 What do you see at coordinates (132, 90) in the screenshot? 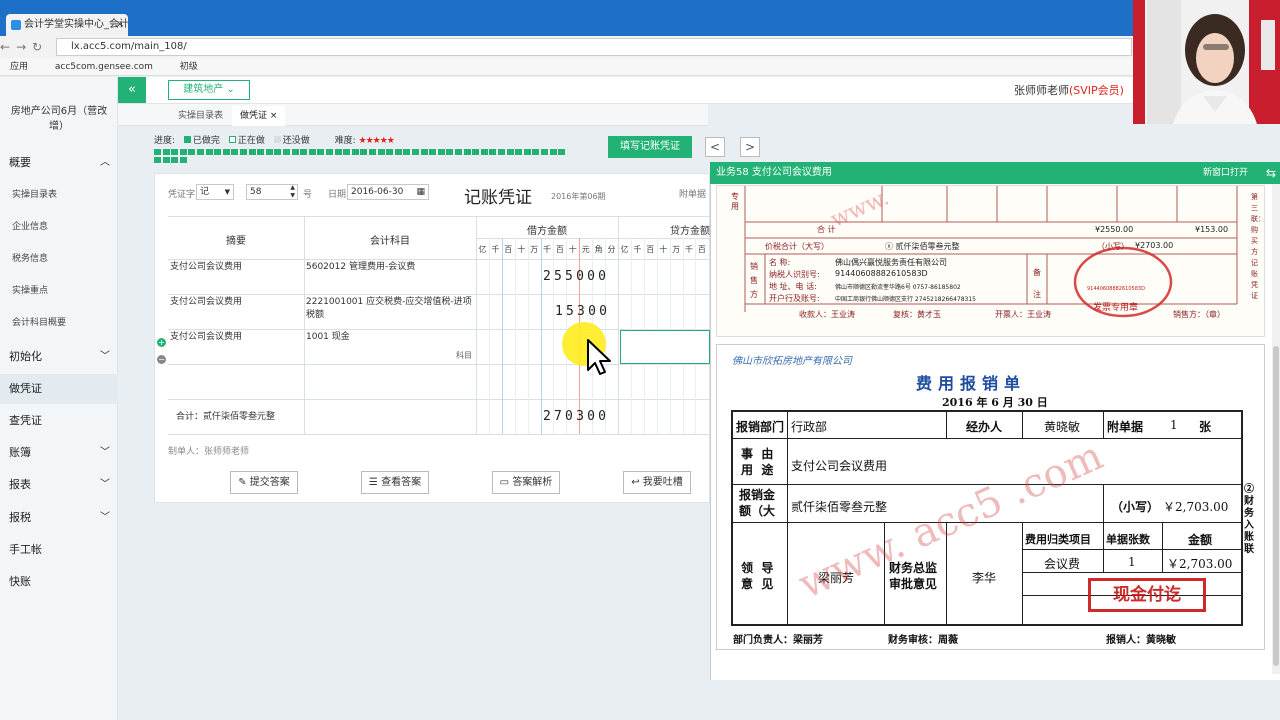
I see `collapse-sidebar-button: «` at bounding box center [132, 90].